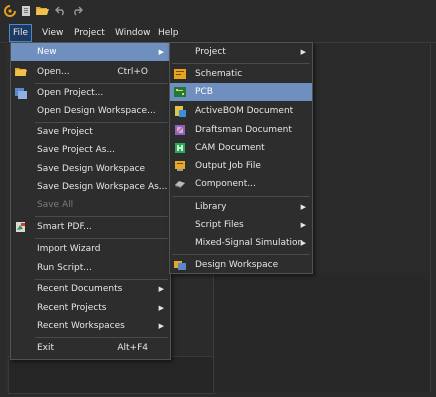 Image resolution: width=436 pixels, height=397 pixels. Describe the element at coordinates (249, 243) in the screenshot. I see `submenu-item-mixed-signal-label: Mixed-Signal Simulation` at that location.